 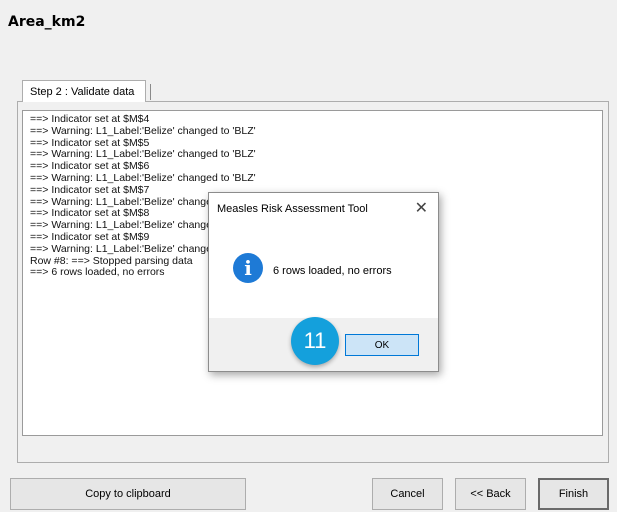 What do you see at coordinates (332, 271) in the screenshot?
I see `dialog-message: 6 rows loaded, no errors` at bounding box center [332, 271].